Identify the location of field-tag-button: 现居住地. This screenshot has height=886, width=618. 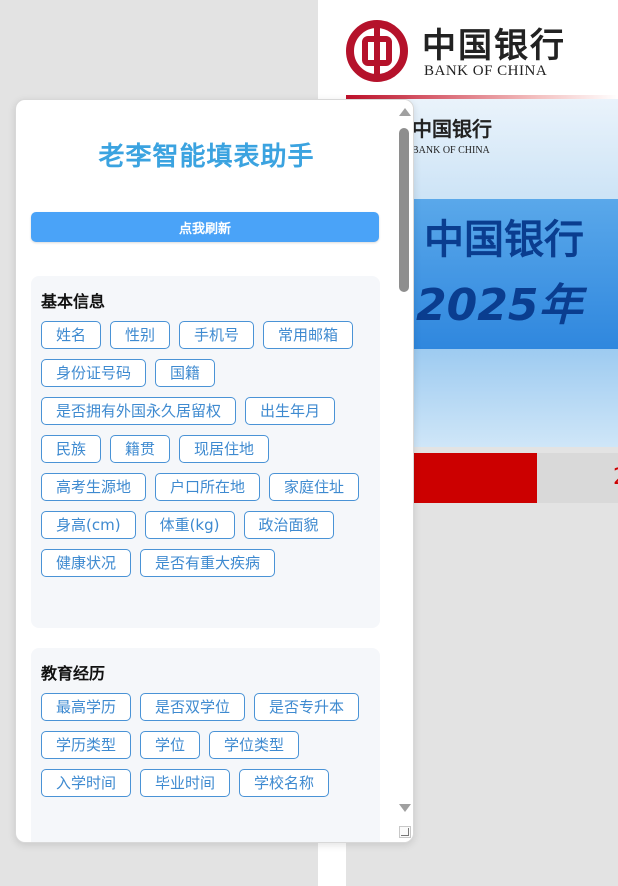
(224, 449).